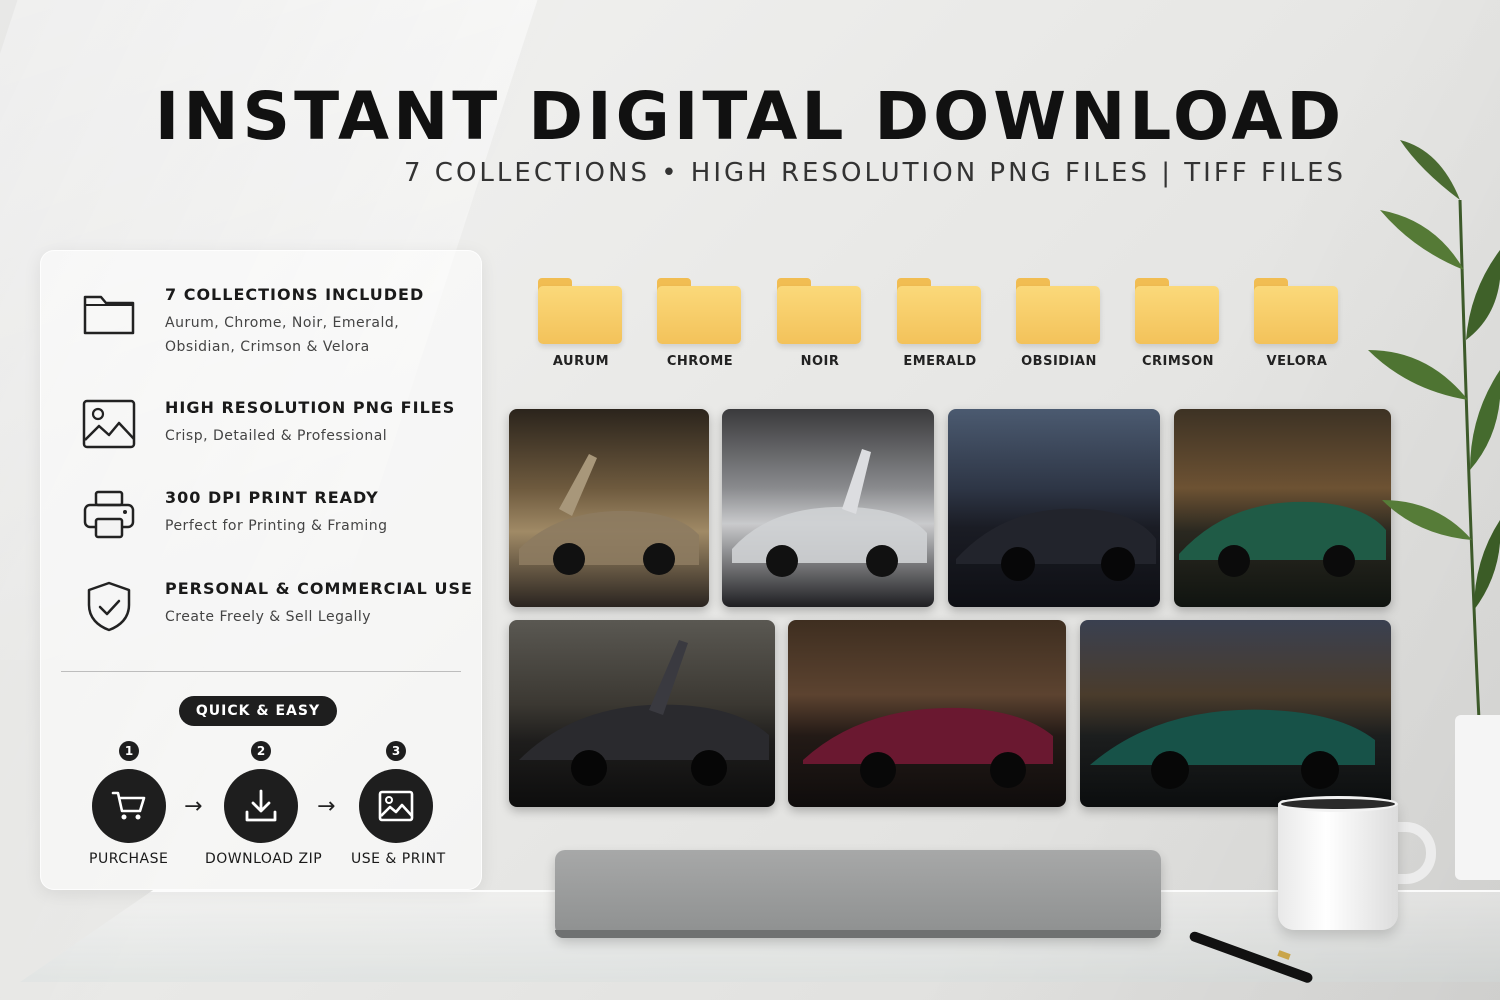 The image size is (1500, 1000). Describe the element at coordinates (1338, 865) in the screenshot. I see `coffee-mug` at that location.